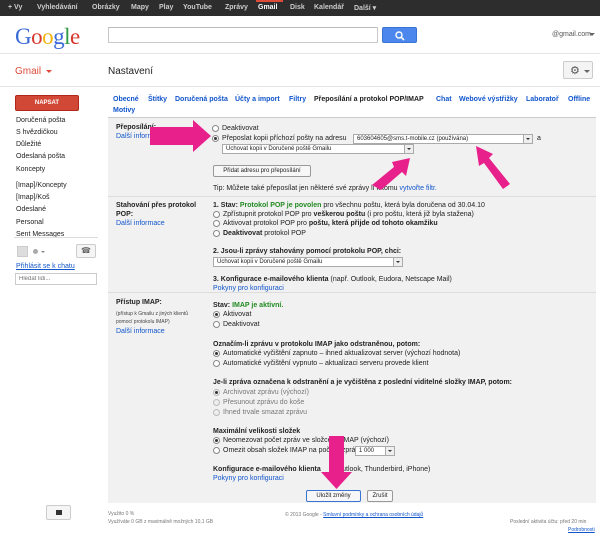 This screenshot has height=545, width=600. What do you see at coordinates (28, 71) in the screenshot?
I see `gmail-menu-label: Gmail` at bounding box center [28, 71].